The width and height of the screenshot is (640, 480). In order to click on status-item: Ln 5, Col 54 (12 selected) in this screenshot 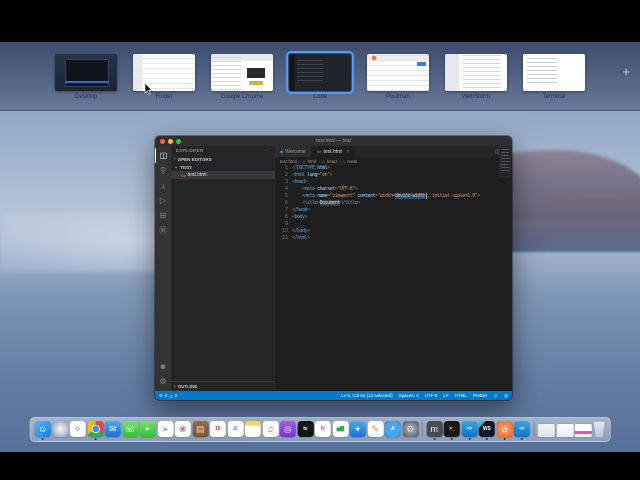, I will do `click(367, 395)`.